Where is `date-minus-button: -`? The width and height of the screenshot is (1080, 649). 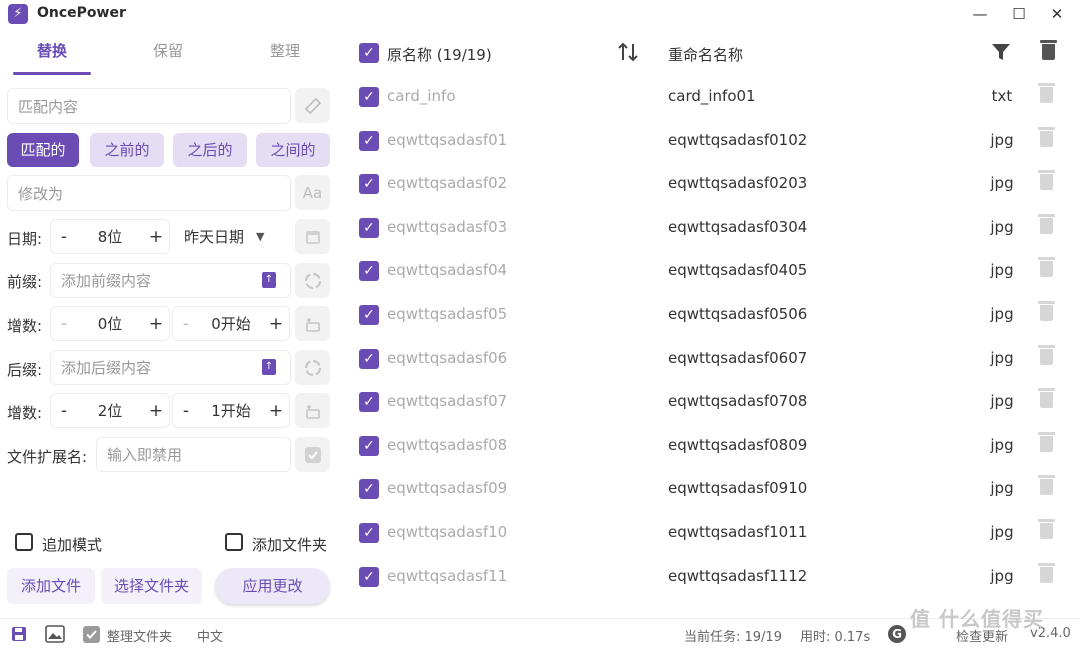 date-minus-button: - is located at coordinates (64, 237).